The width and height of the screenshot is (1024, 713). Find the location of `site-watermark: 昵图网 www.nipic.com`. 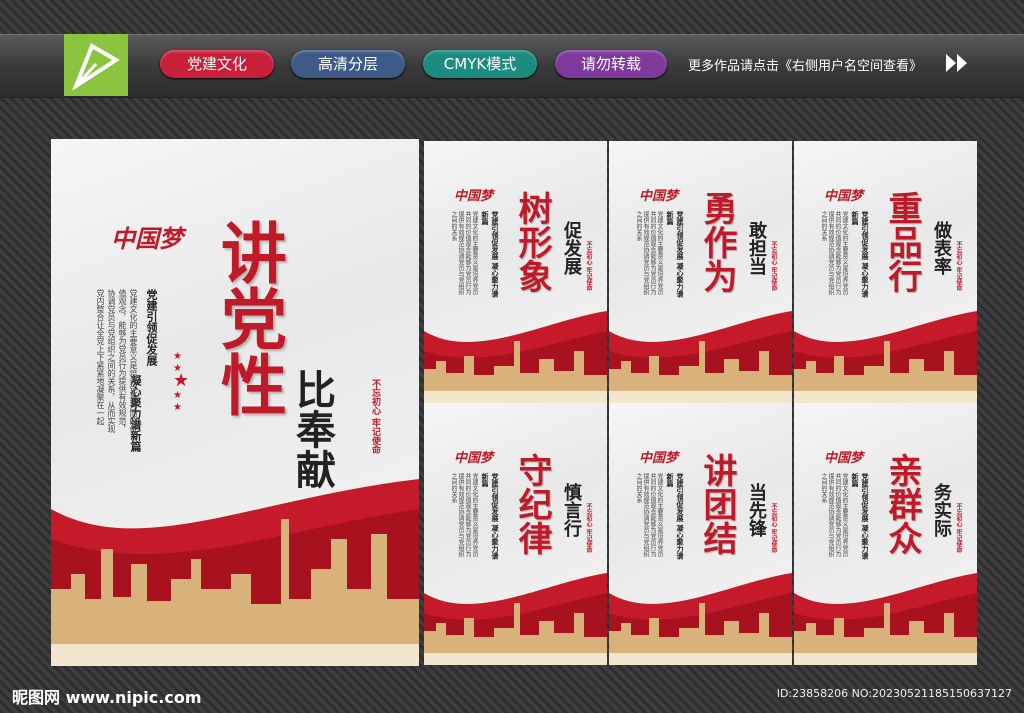

site-watermark: 昵图网 www.nipic.com is located at coordinates (107, 696).